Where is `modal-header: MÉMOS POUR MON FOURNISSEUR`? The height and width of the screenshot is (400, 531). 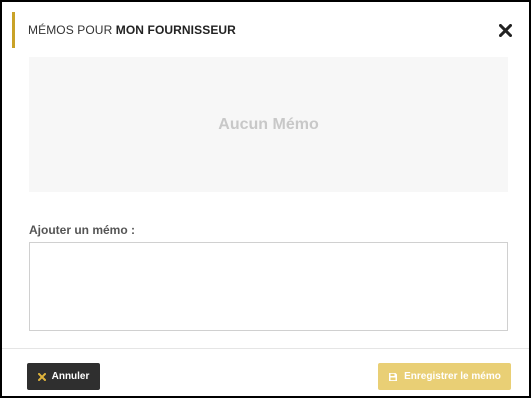 modal-header: MÉMOS POUR MON FOURNISSEUR is located at coordinates (257, 30).